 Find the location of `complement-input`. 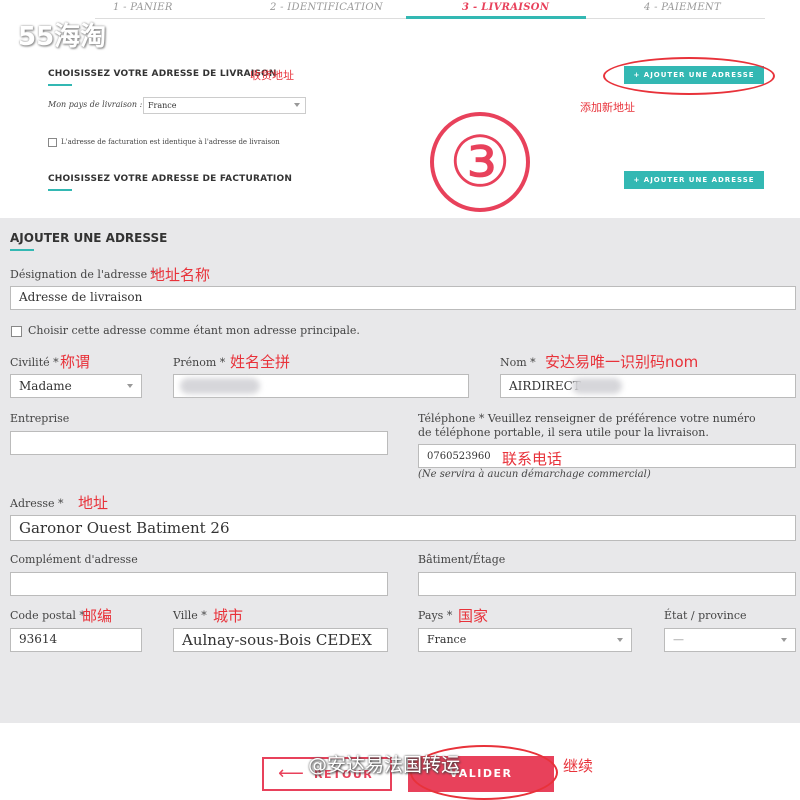

complement-input is located at coordinates (199, 584).